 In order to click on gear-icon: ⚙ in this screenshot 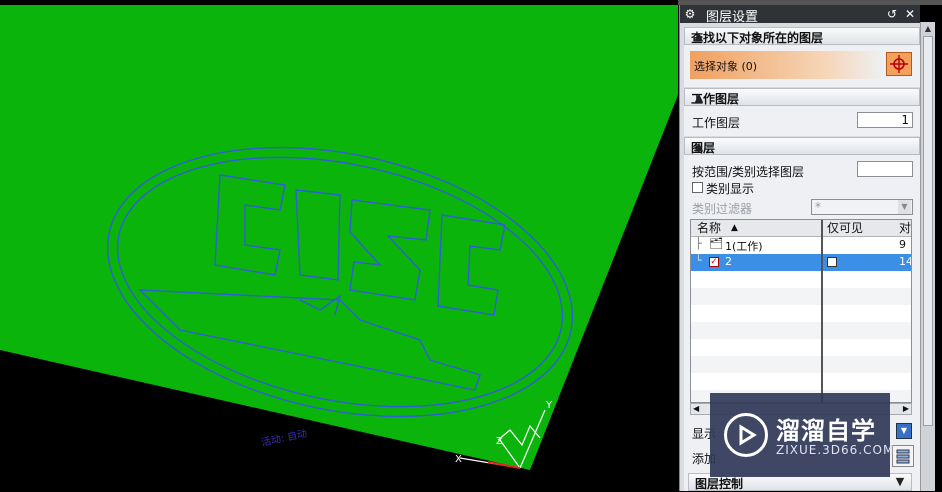, I will do `click(690, 14)`.